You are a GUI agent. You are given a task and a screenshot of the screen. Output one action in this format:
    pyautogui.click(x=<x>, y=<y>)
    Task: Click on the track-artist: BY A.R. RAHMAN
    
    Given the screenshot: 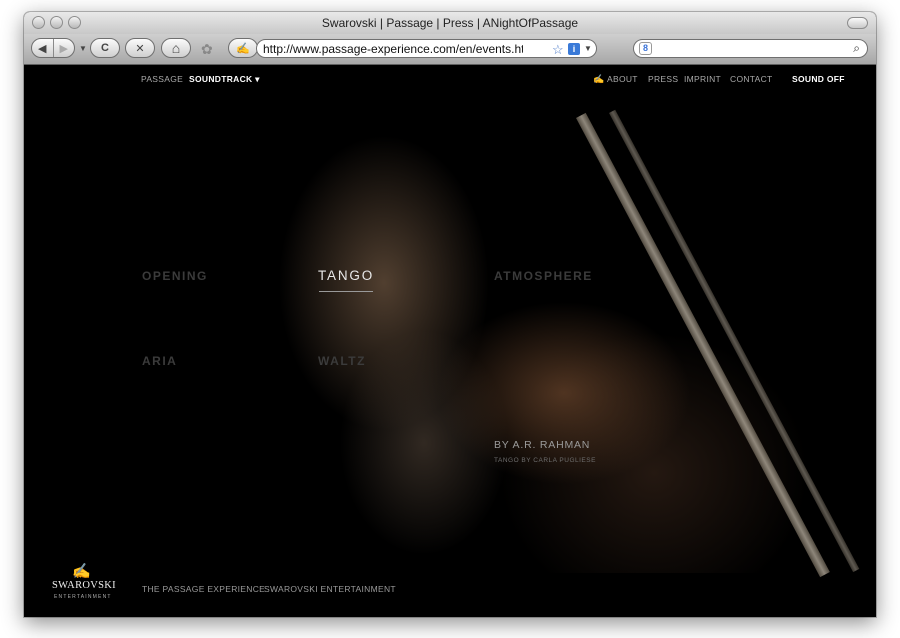 What is the action you would take?
    pyautogui.click(x=542, y=445)
    